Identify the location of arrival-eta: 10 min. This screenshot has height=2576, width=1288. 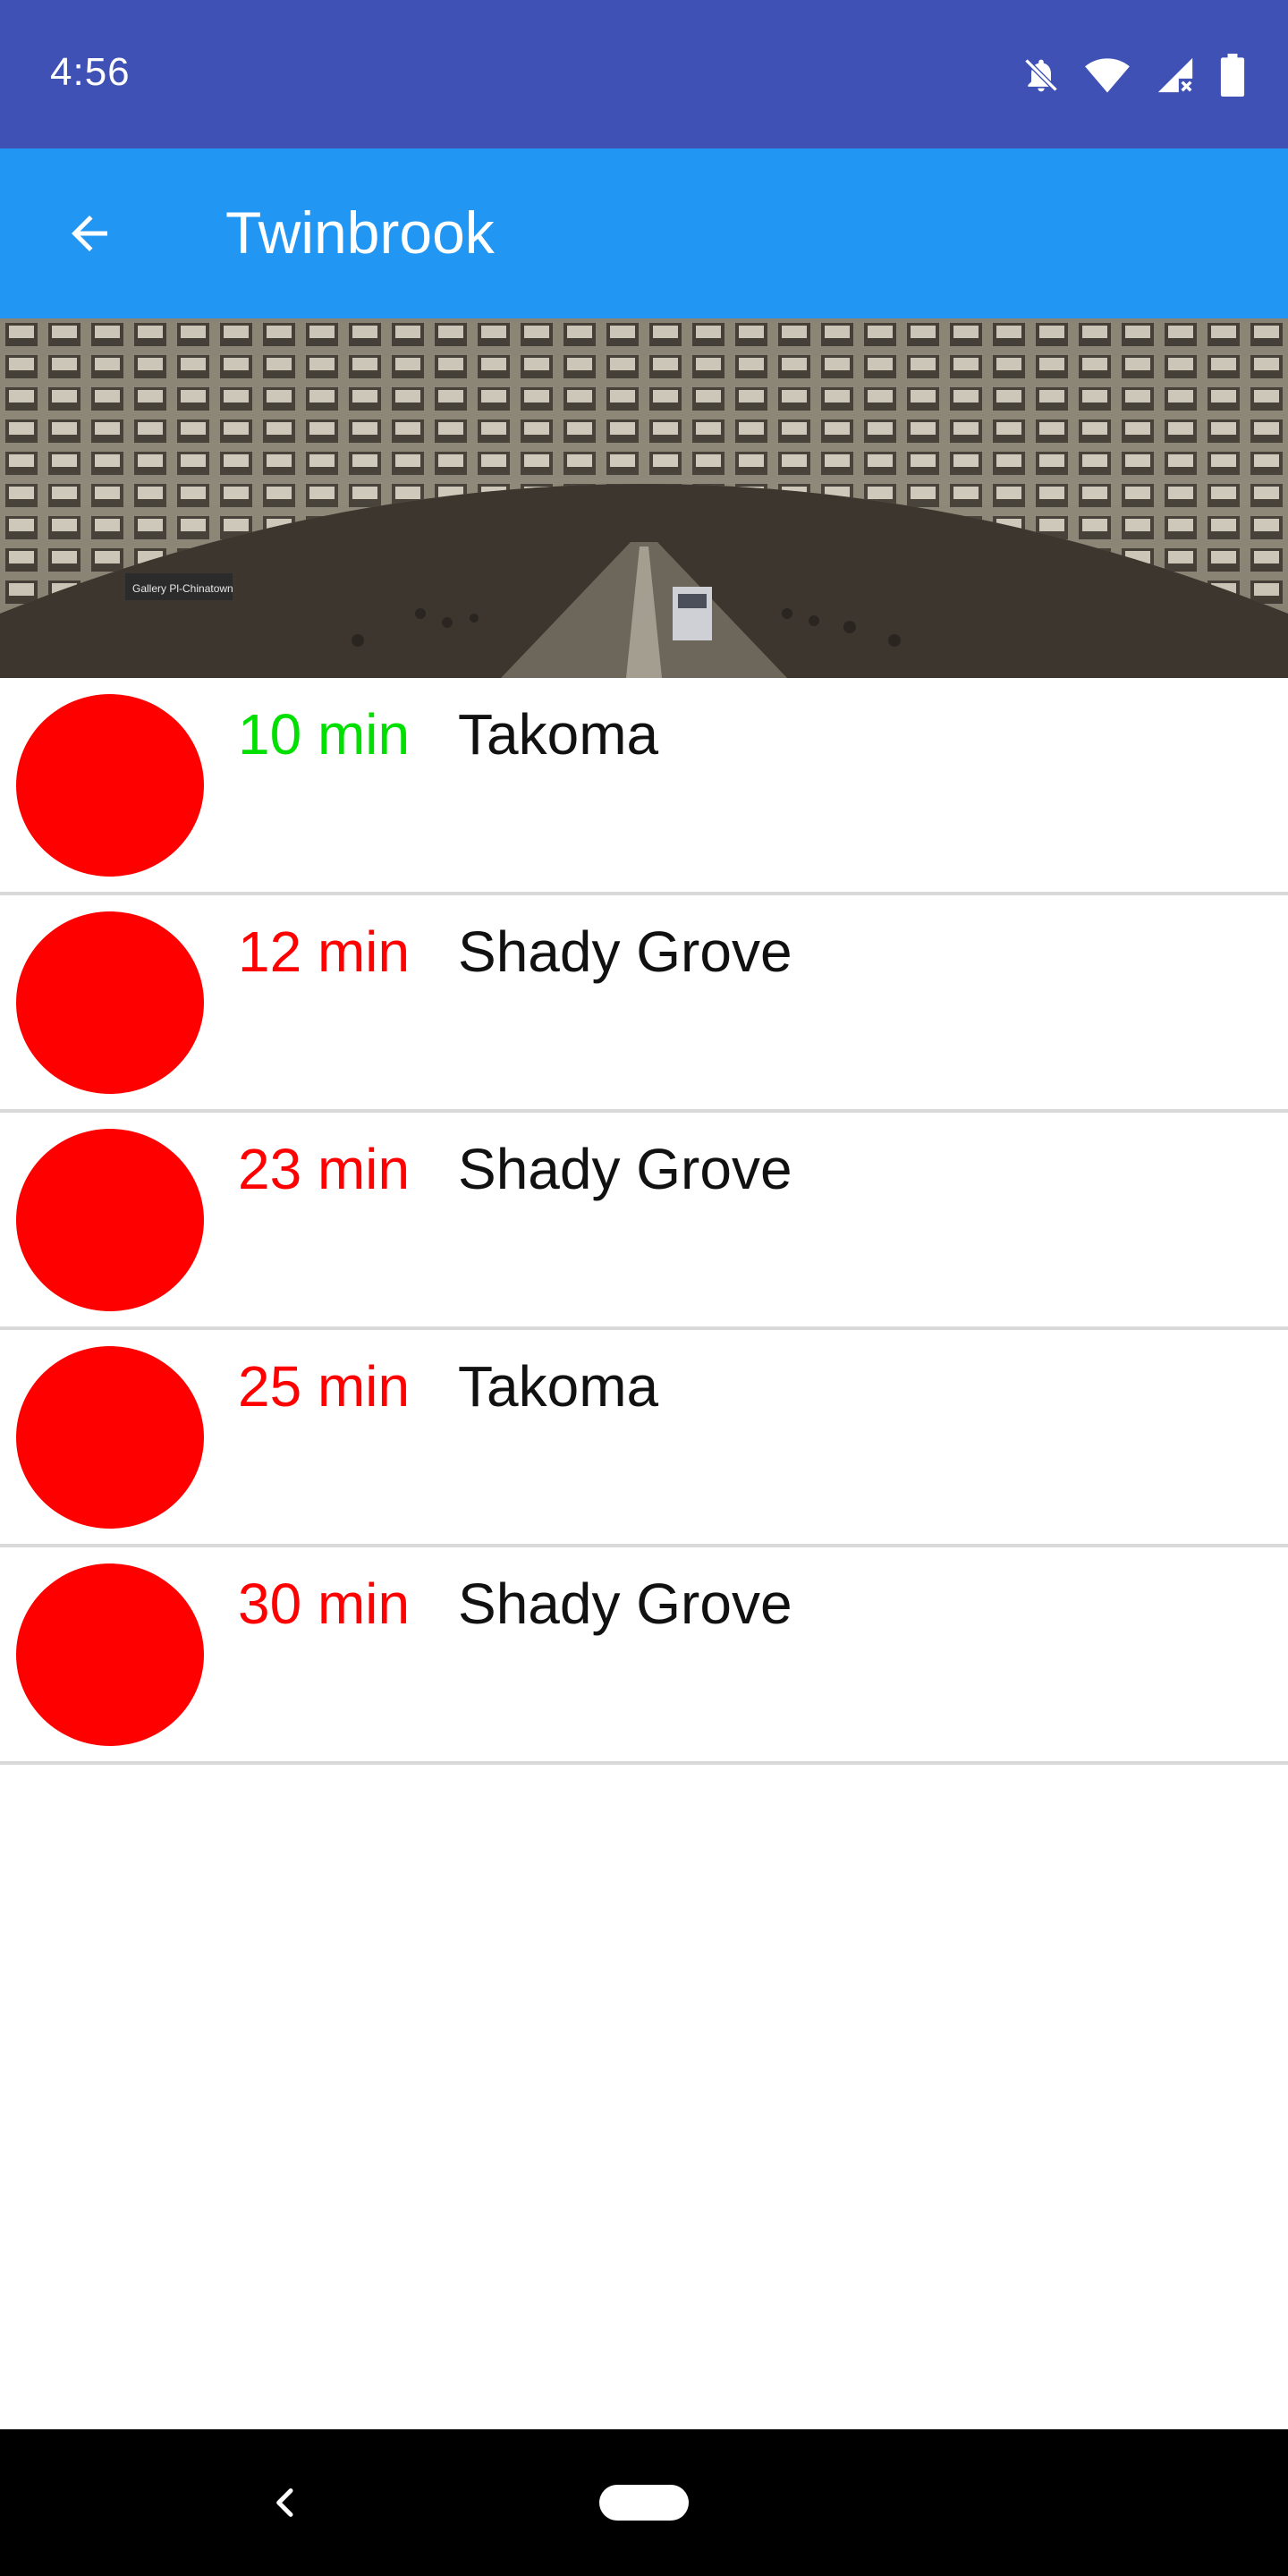
(324, 734).